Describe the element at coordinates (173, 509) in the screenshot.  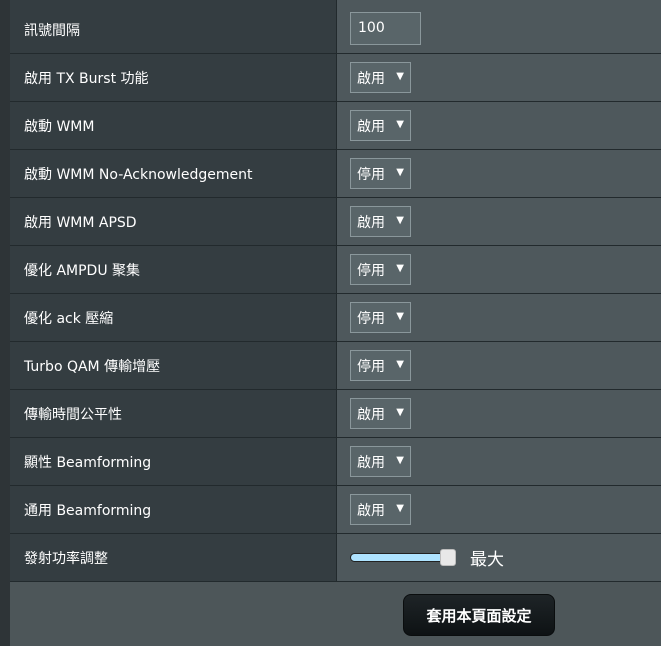
I see `setting-label: 通用 Beamforming` at that location.